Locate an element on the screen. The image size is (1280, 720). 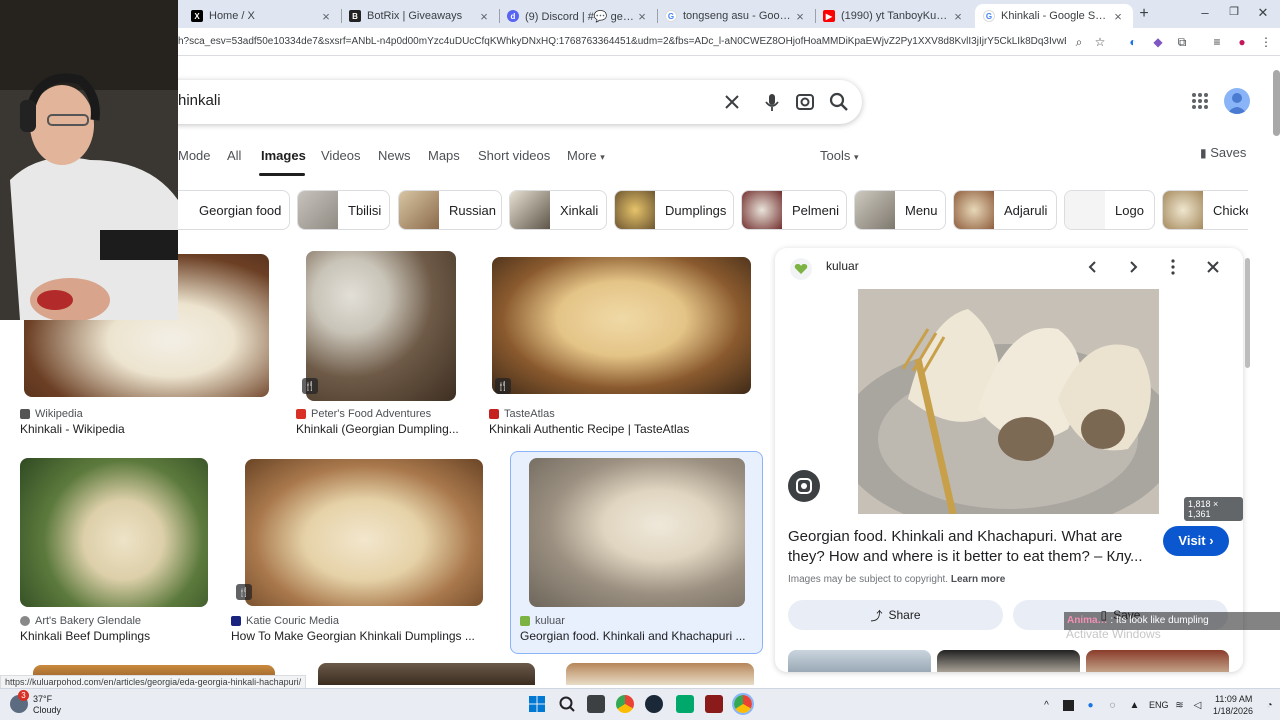
learn-more-link: Learn more is located at coordinates (978, 579).